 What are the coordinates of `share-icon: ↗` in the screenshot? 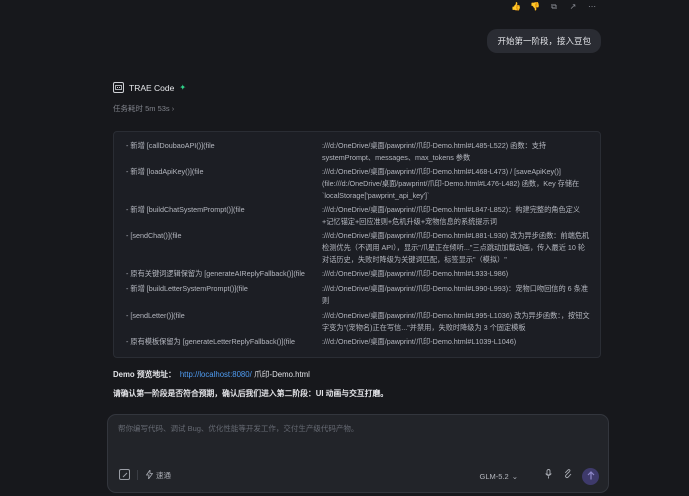 It's located at (573, 7).